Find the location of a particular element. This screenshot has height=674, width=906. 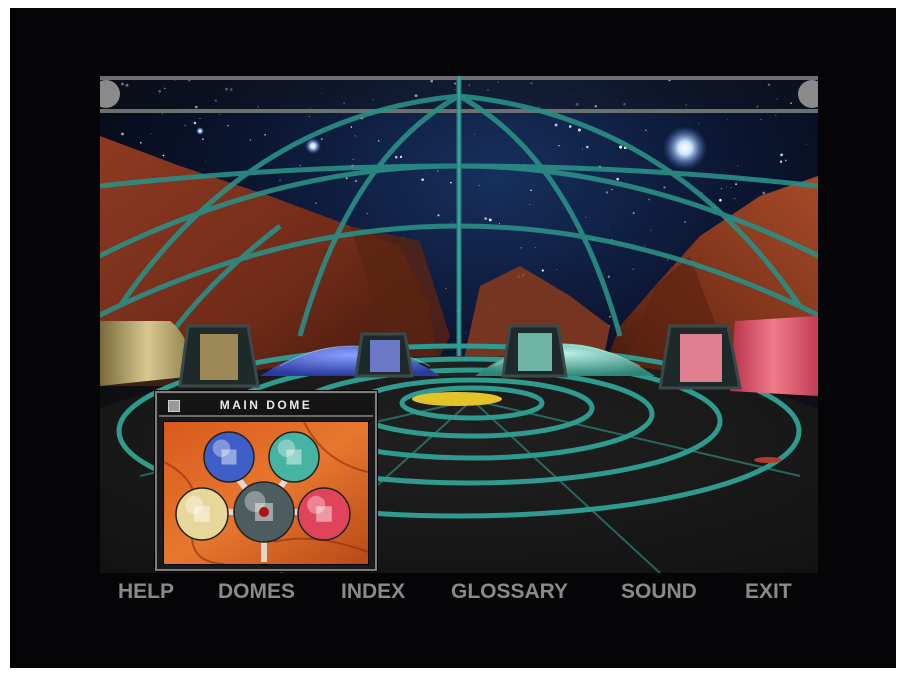

blue-dome is located at coordinates (229, 457).